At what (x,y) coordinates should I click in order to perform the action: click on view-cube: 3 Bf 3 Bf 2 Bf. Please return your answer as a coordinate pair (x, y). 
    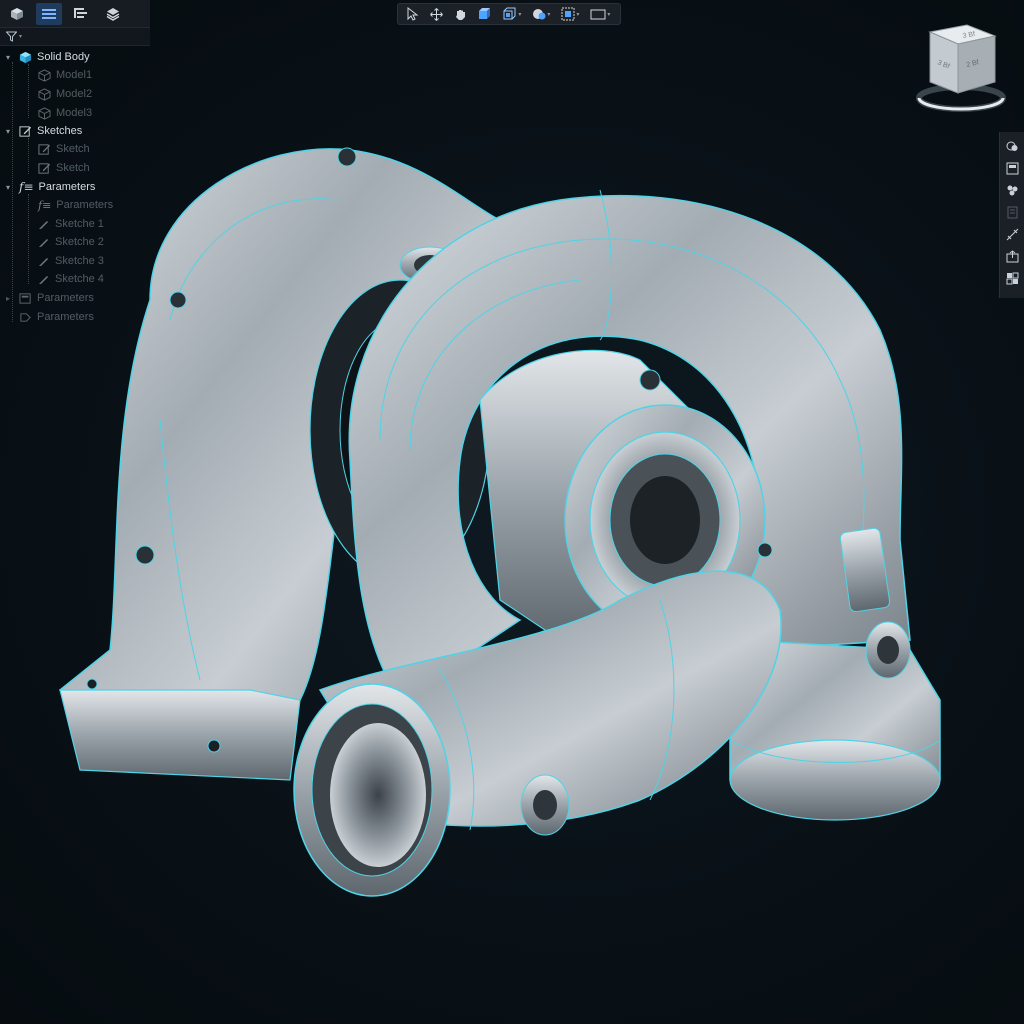
    Looking at the image, I should click on (963, 72).